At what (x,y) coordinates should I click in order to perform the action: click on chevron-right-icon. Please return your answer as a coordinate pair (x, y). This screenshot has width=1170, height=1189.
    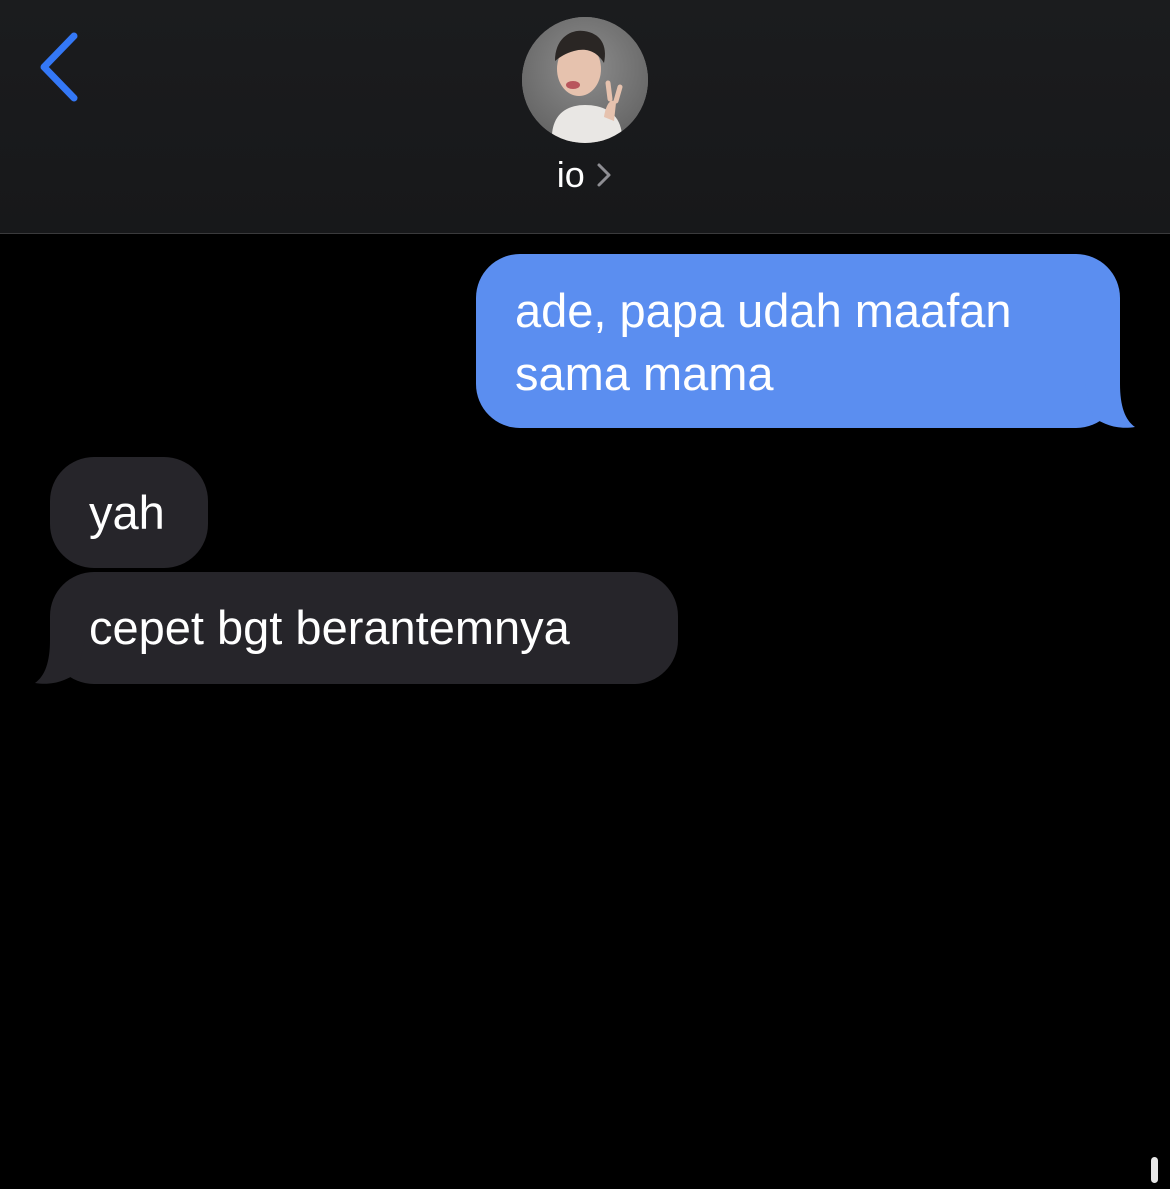
    Looking at the image, I should click on (604, 175).